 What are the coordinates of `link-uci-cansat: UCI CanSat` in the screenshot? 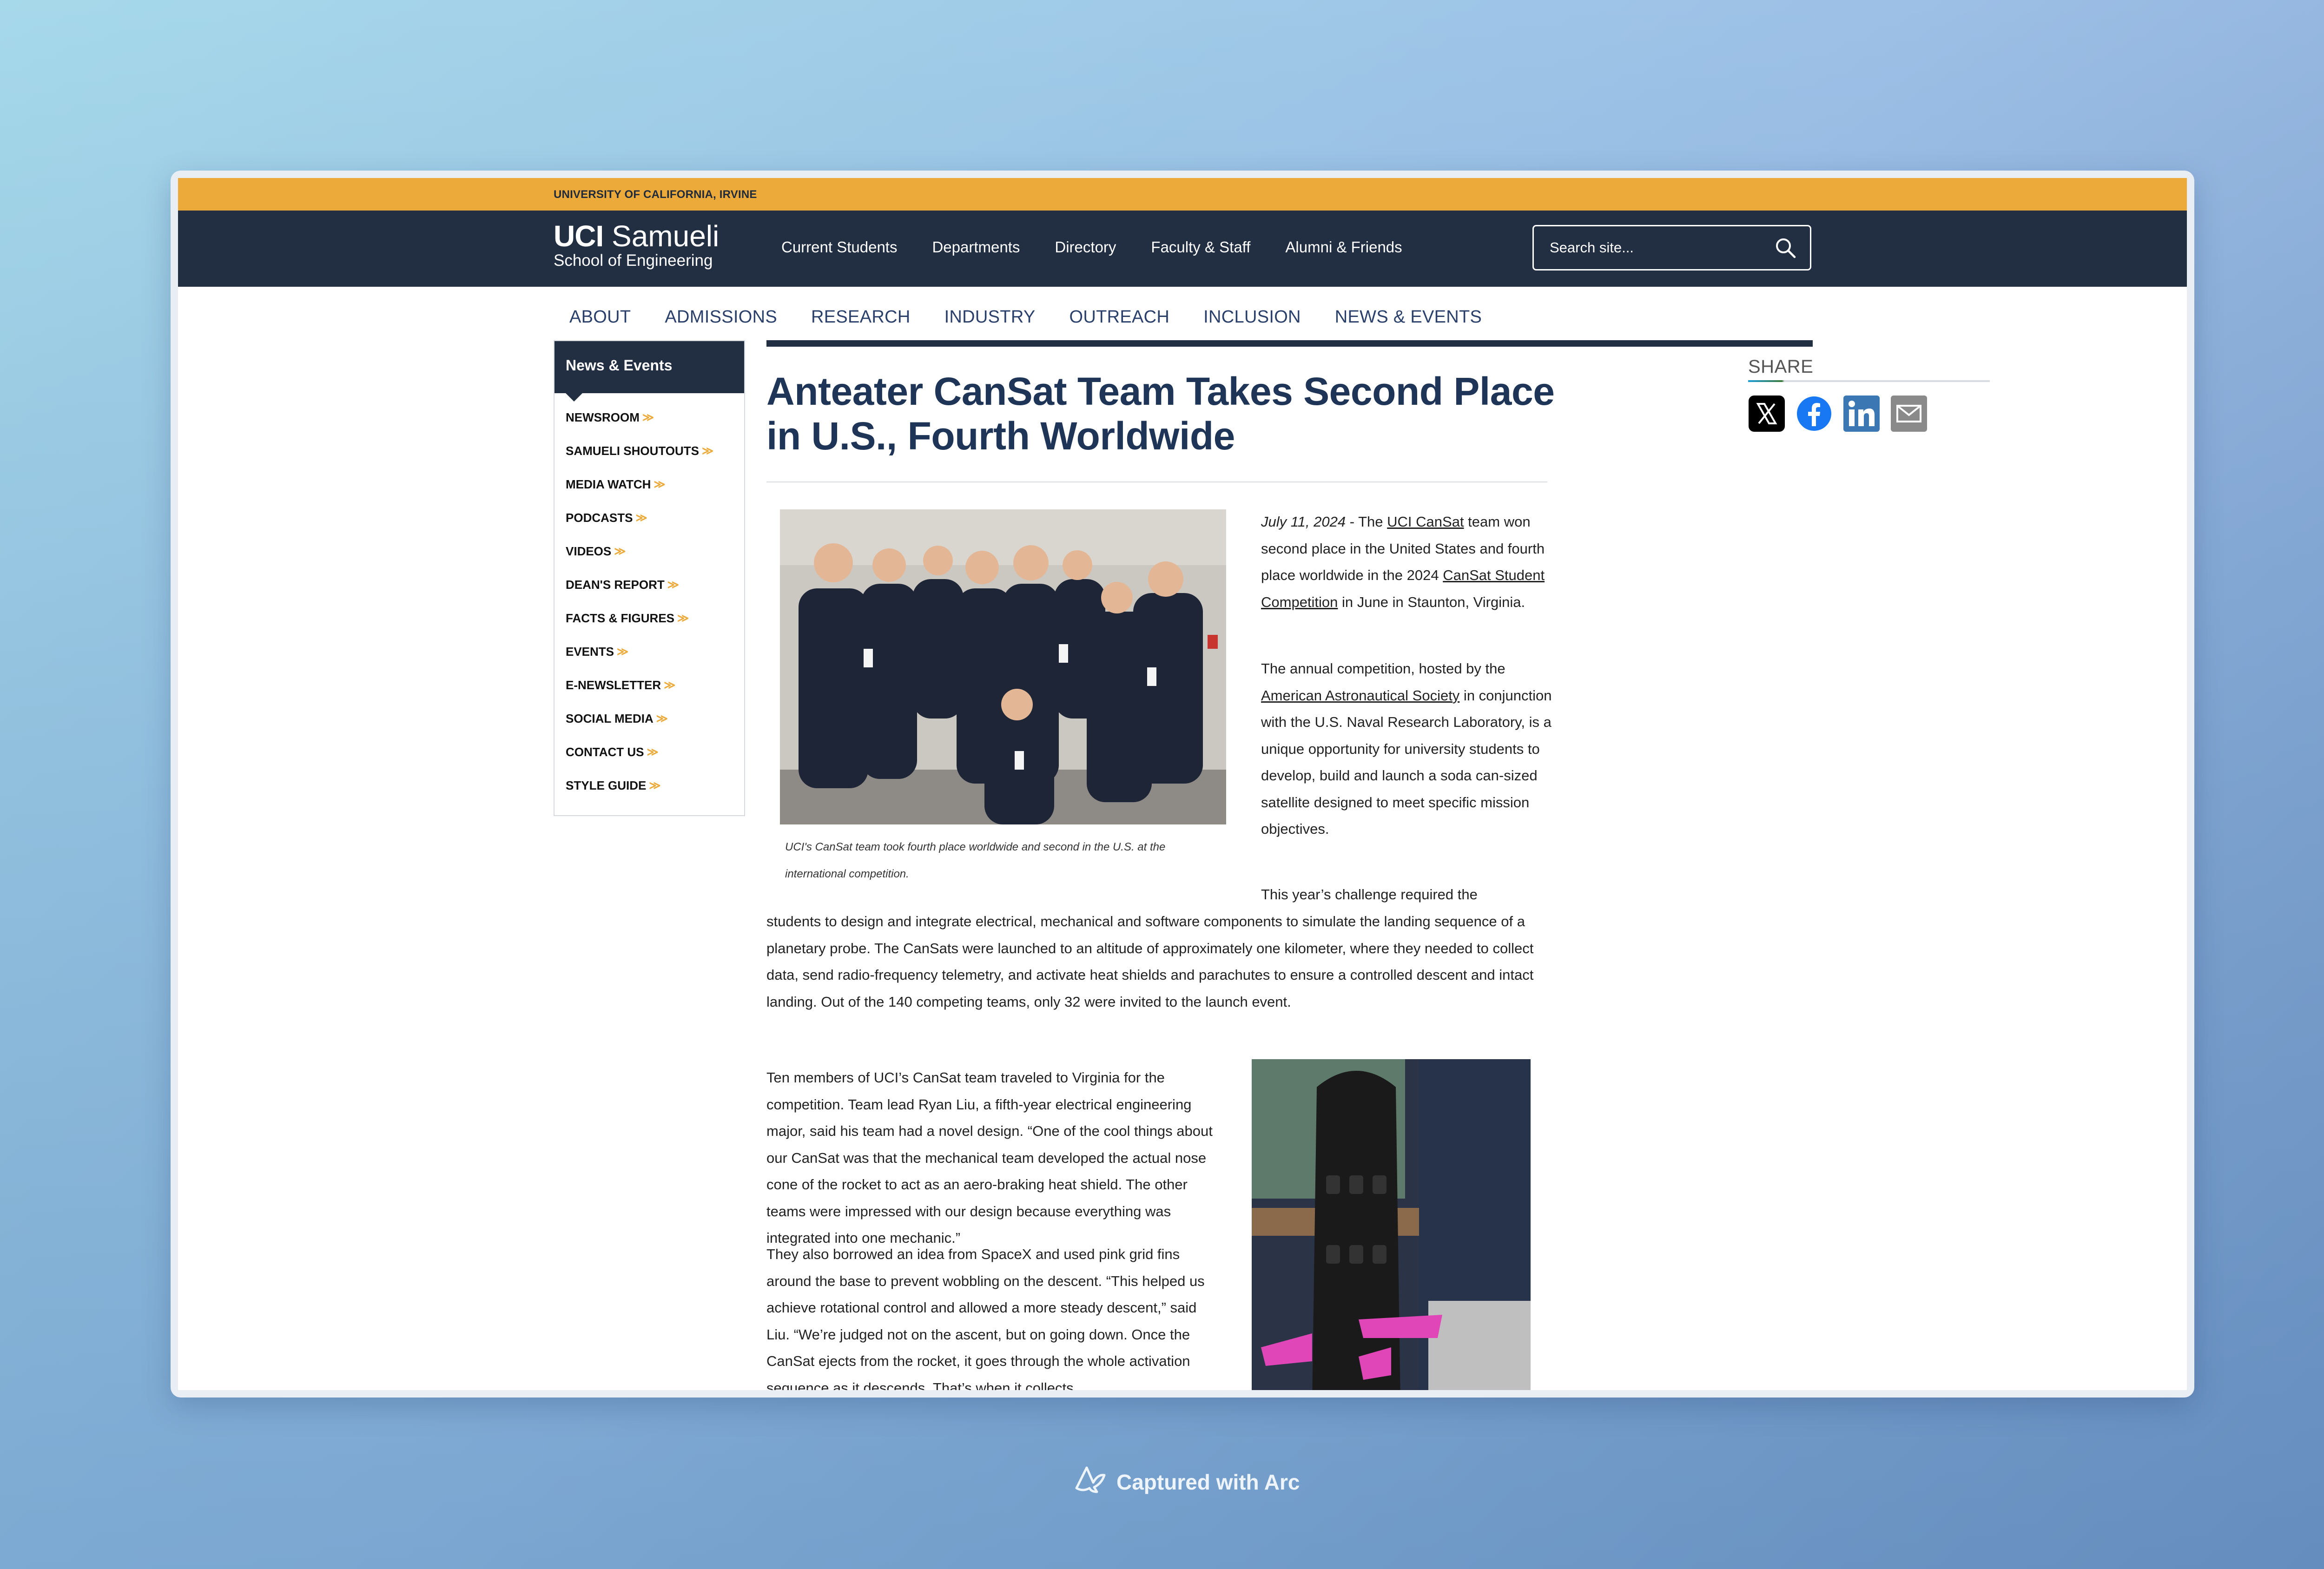 It's located at (1425, 522).